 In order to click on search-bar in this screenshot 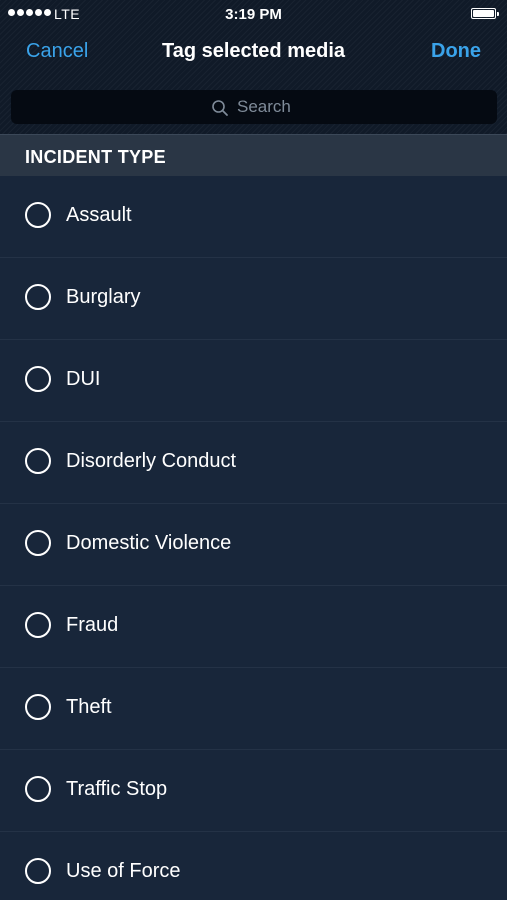, I will do `click(254, 107)`.